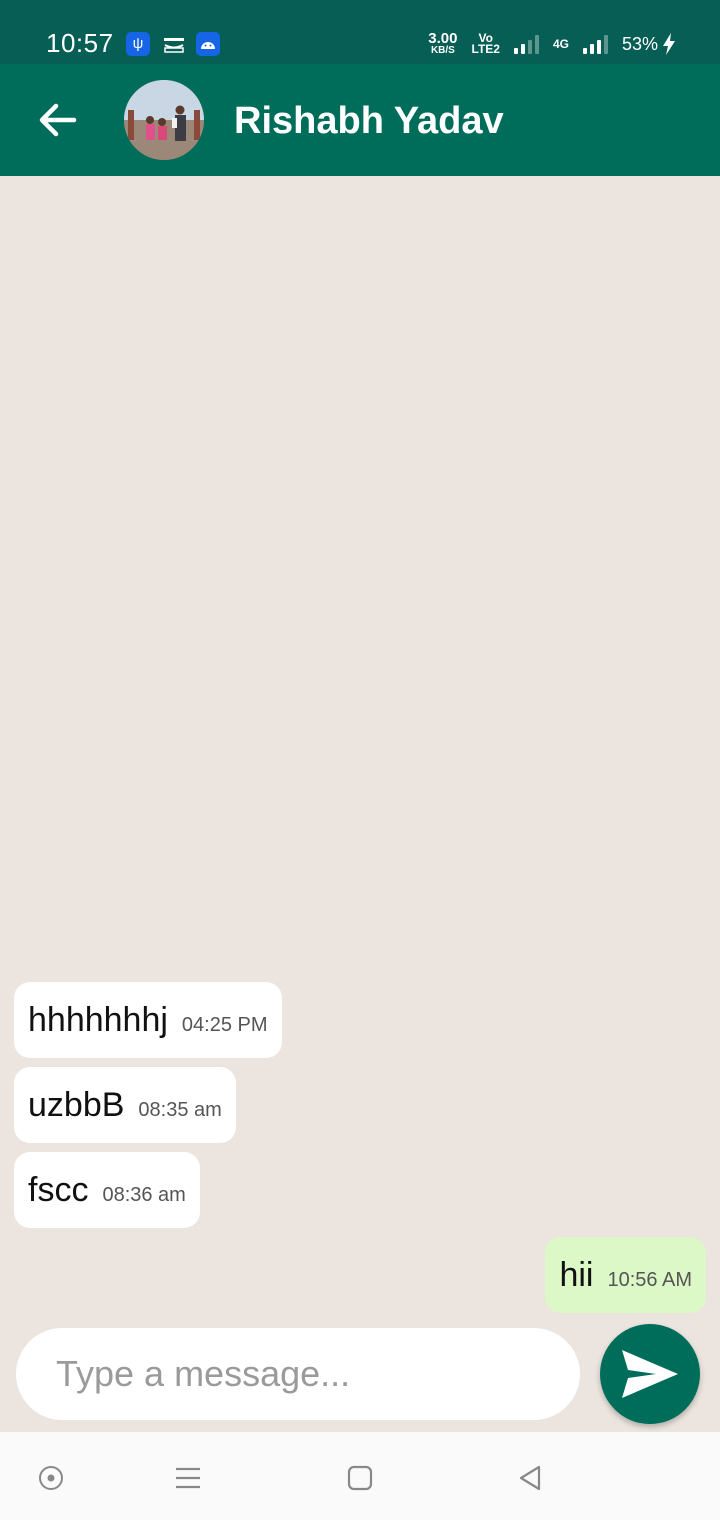 The width and height of the screenshot is (720, 1520). I want to click on message-time: 10:56 AM, so click(649, 1280).